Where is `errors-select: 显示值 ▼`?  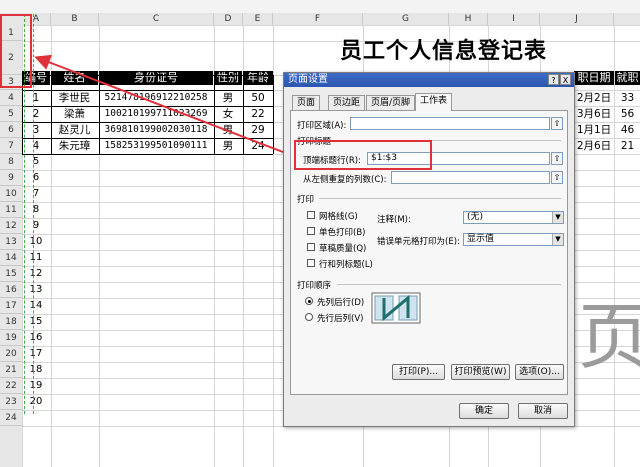 errors-select: 显示值 ▼ is located at coordinates (513, 239).